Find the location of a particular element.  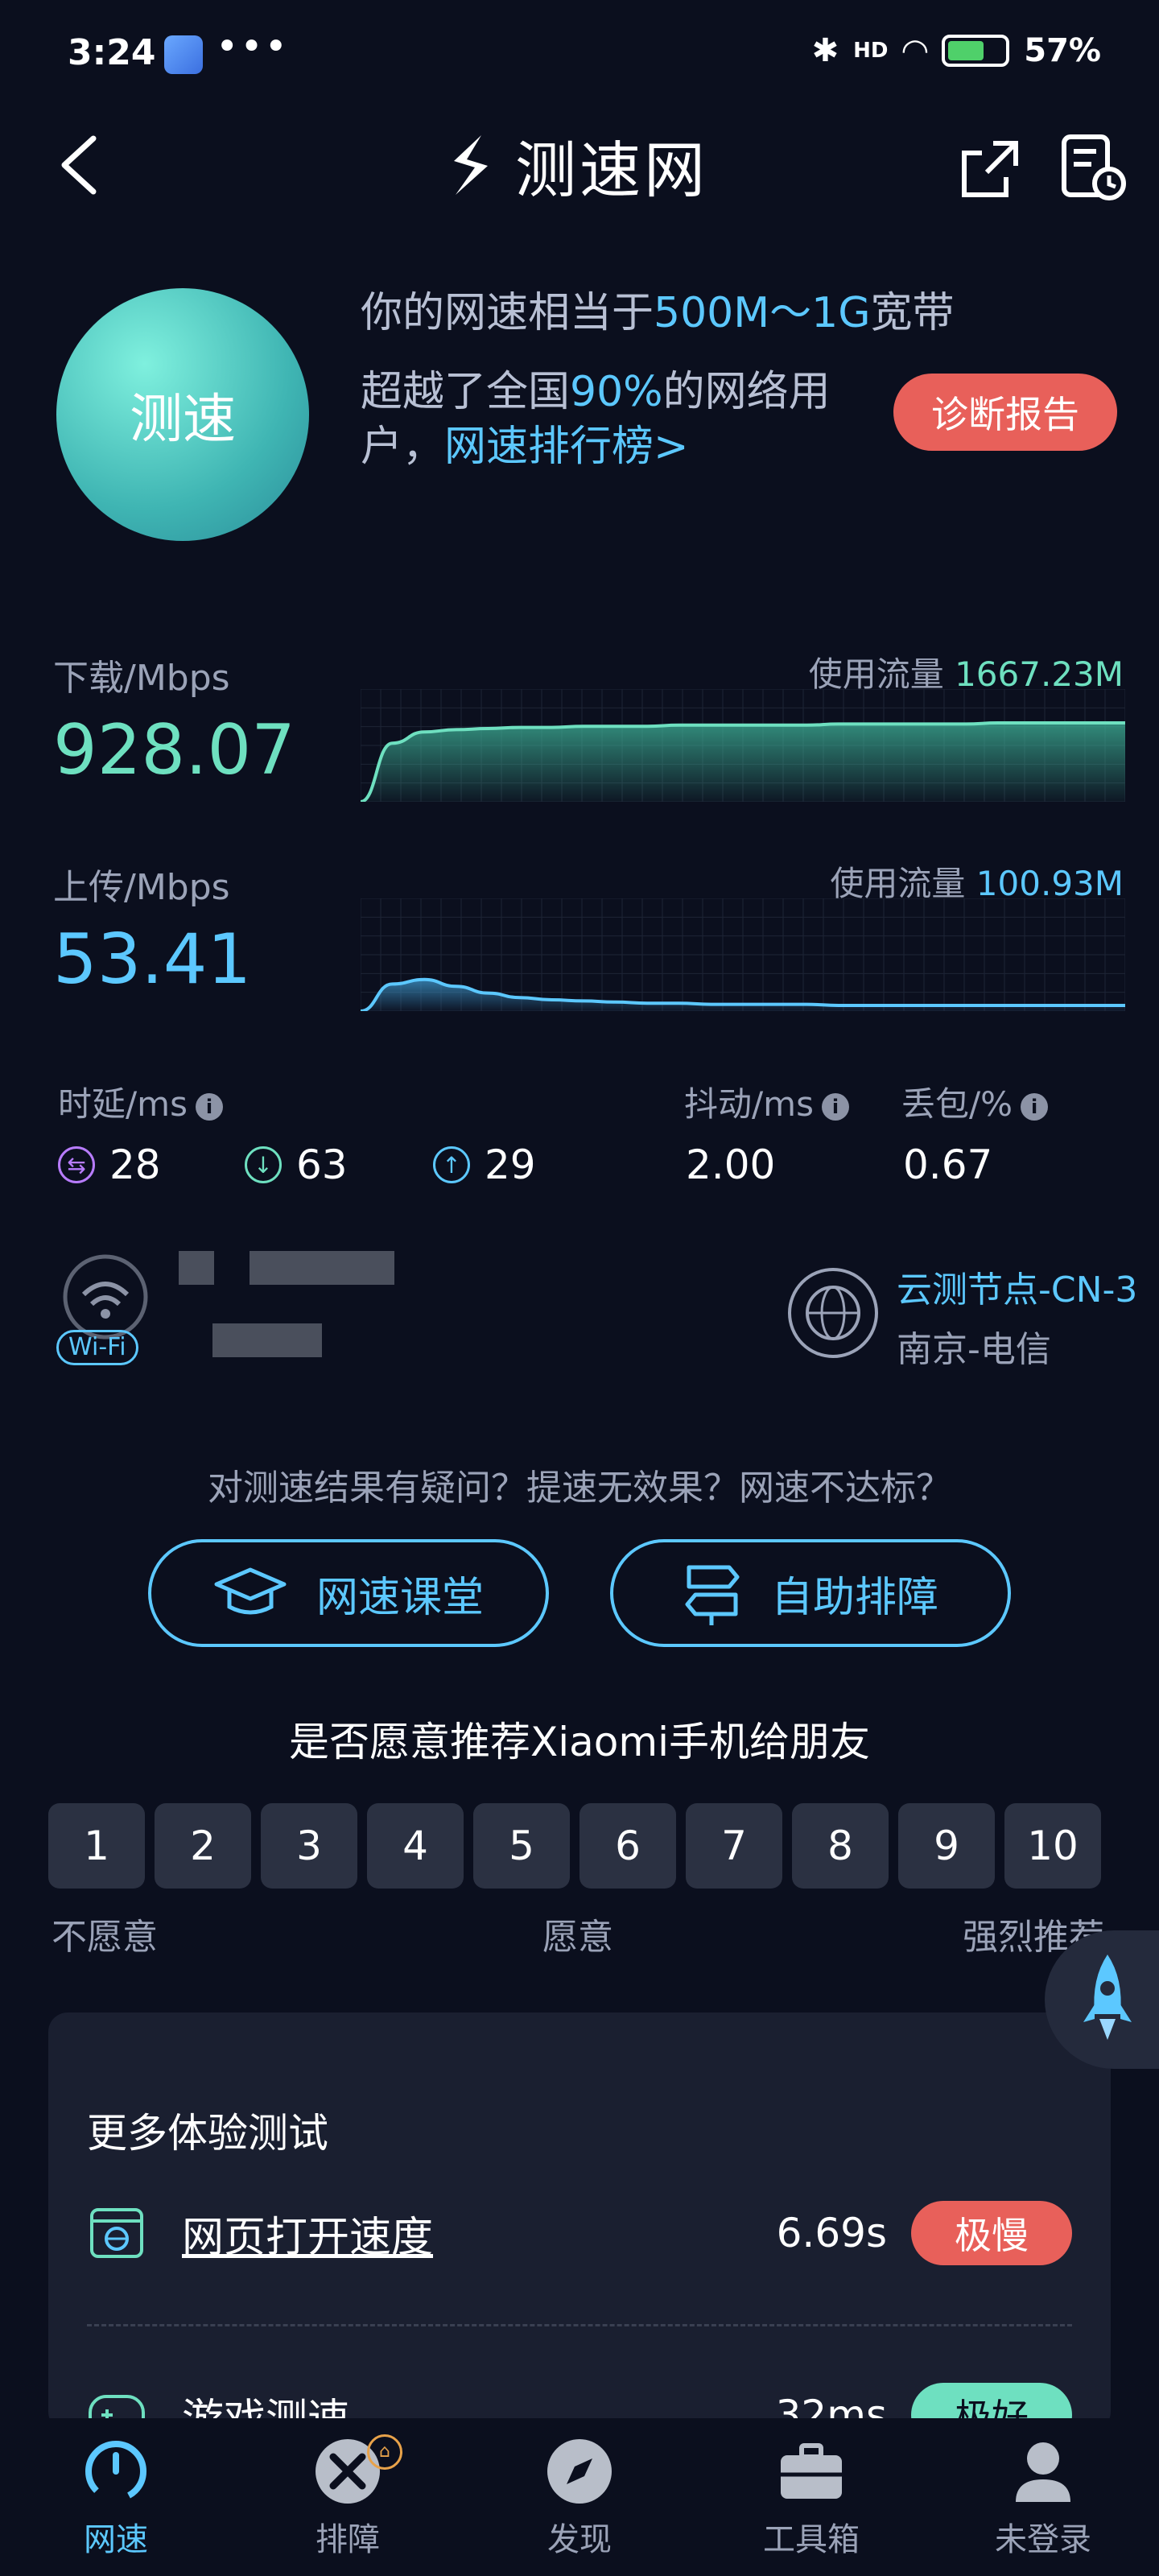

rating-option: 4 is located at coordinates (415, 1846).